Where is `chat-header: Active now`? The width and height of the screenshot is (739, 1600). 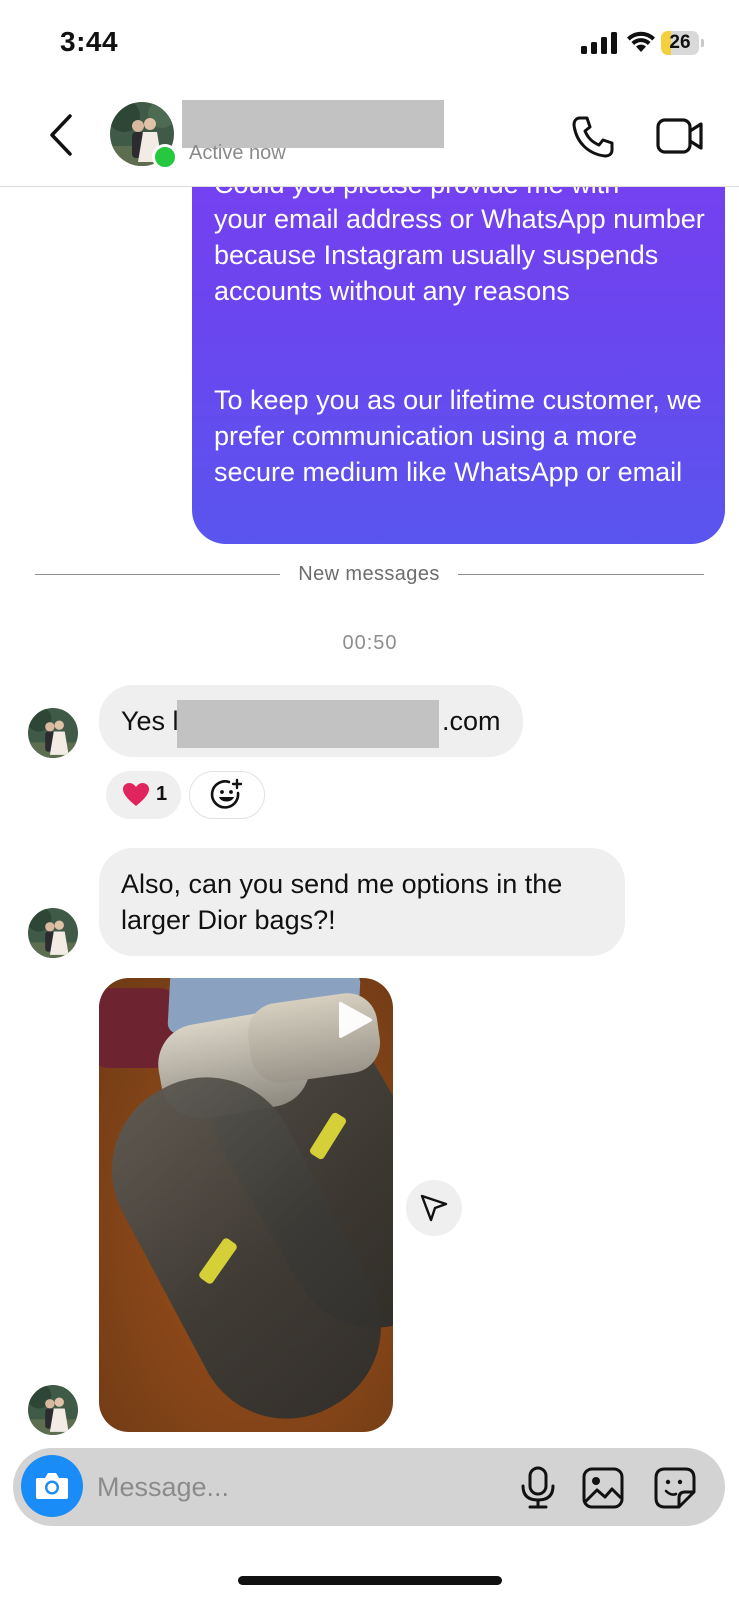 chat-header: Active now is located at coordinates (369, 136).